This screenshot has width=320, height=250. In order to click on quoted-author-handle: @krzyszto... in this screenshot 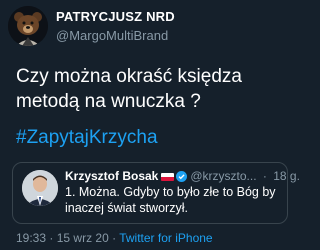, I will do `click(223, 176)`.